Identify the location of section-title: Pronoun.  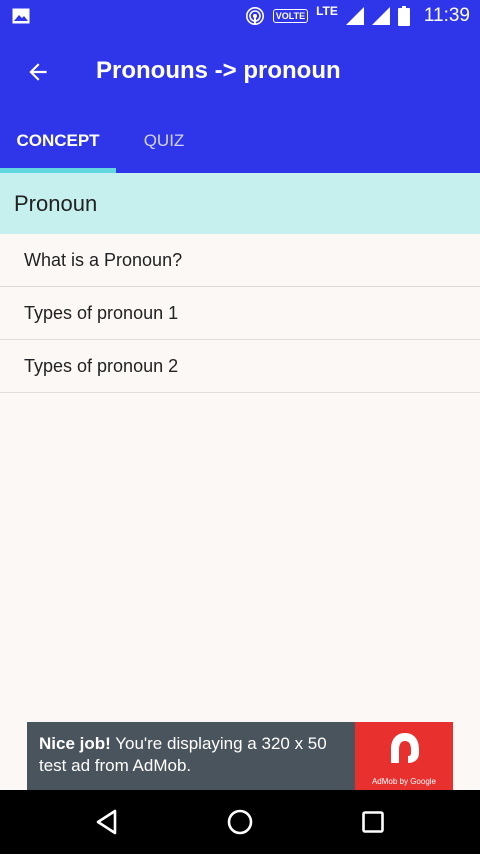
(56, 203).